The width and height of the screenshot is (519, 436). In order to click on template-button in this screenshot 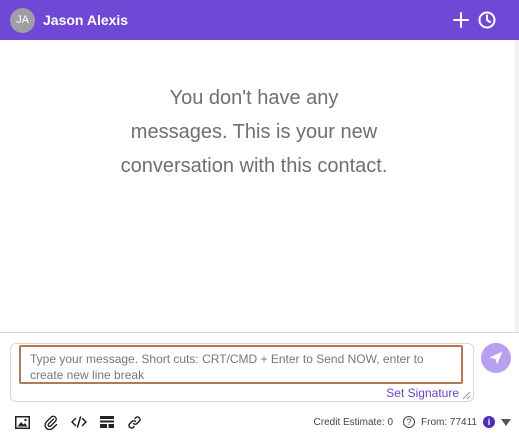, I will do `click(106, 422)`.